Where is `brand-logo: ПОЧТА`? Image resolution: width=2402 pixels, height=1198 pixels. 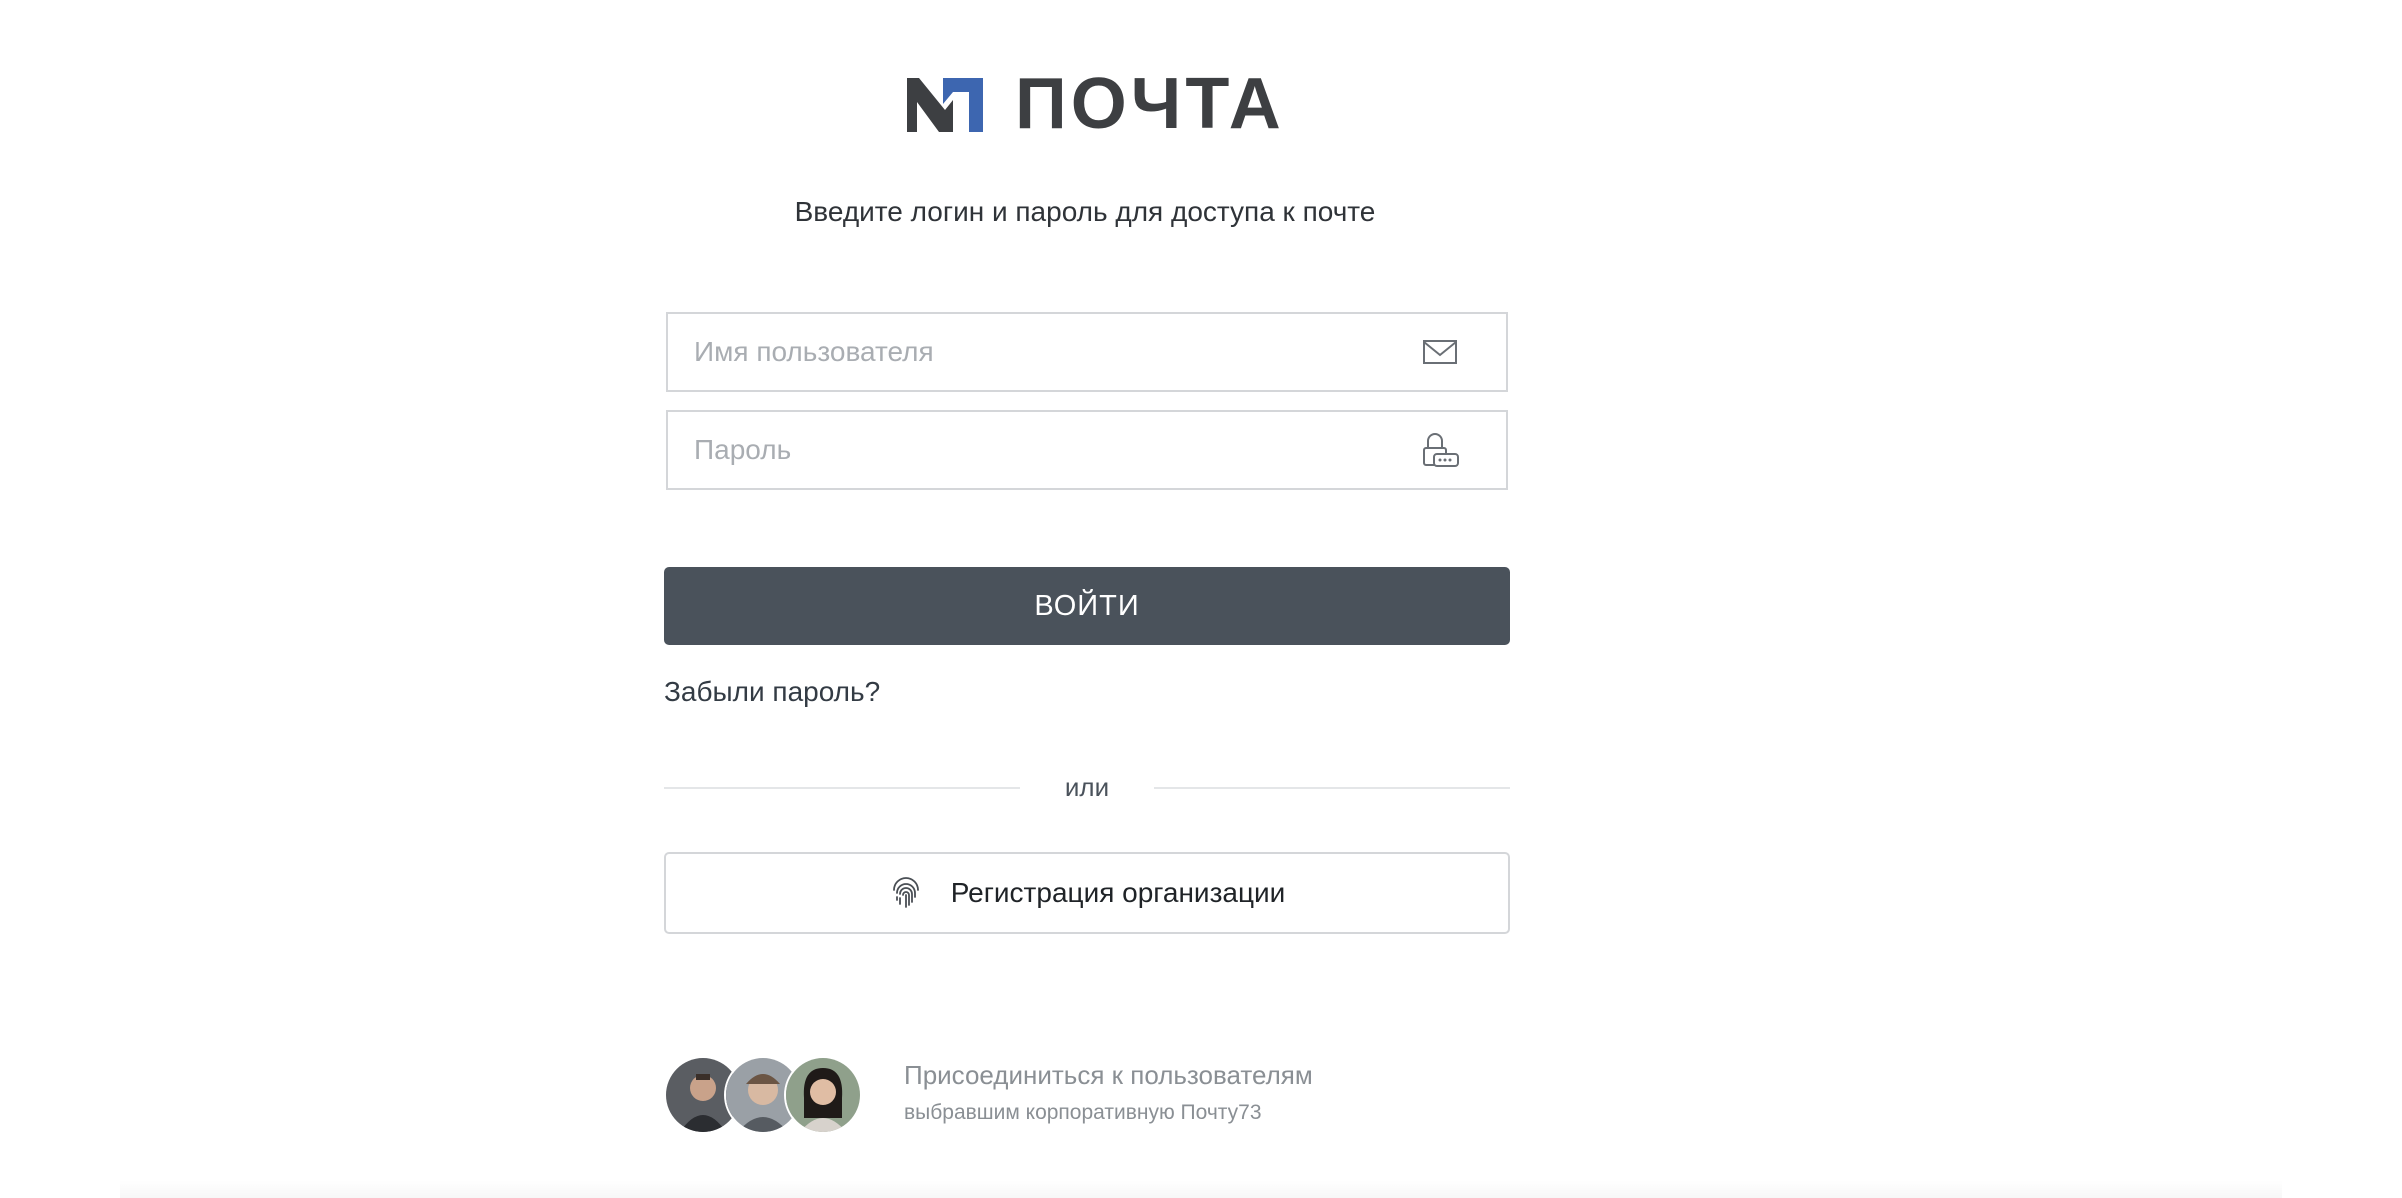 brand-logo: ПОЧТА is located at coordinates (1095, 104).